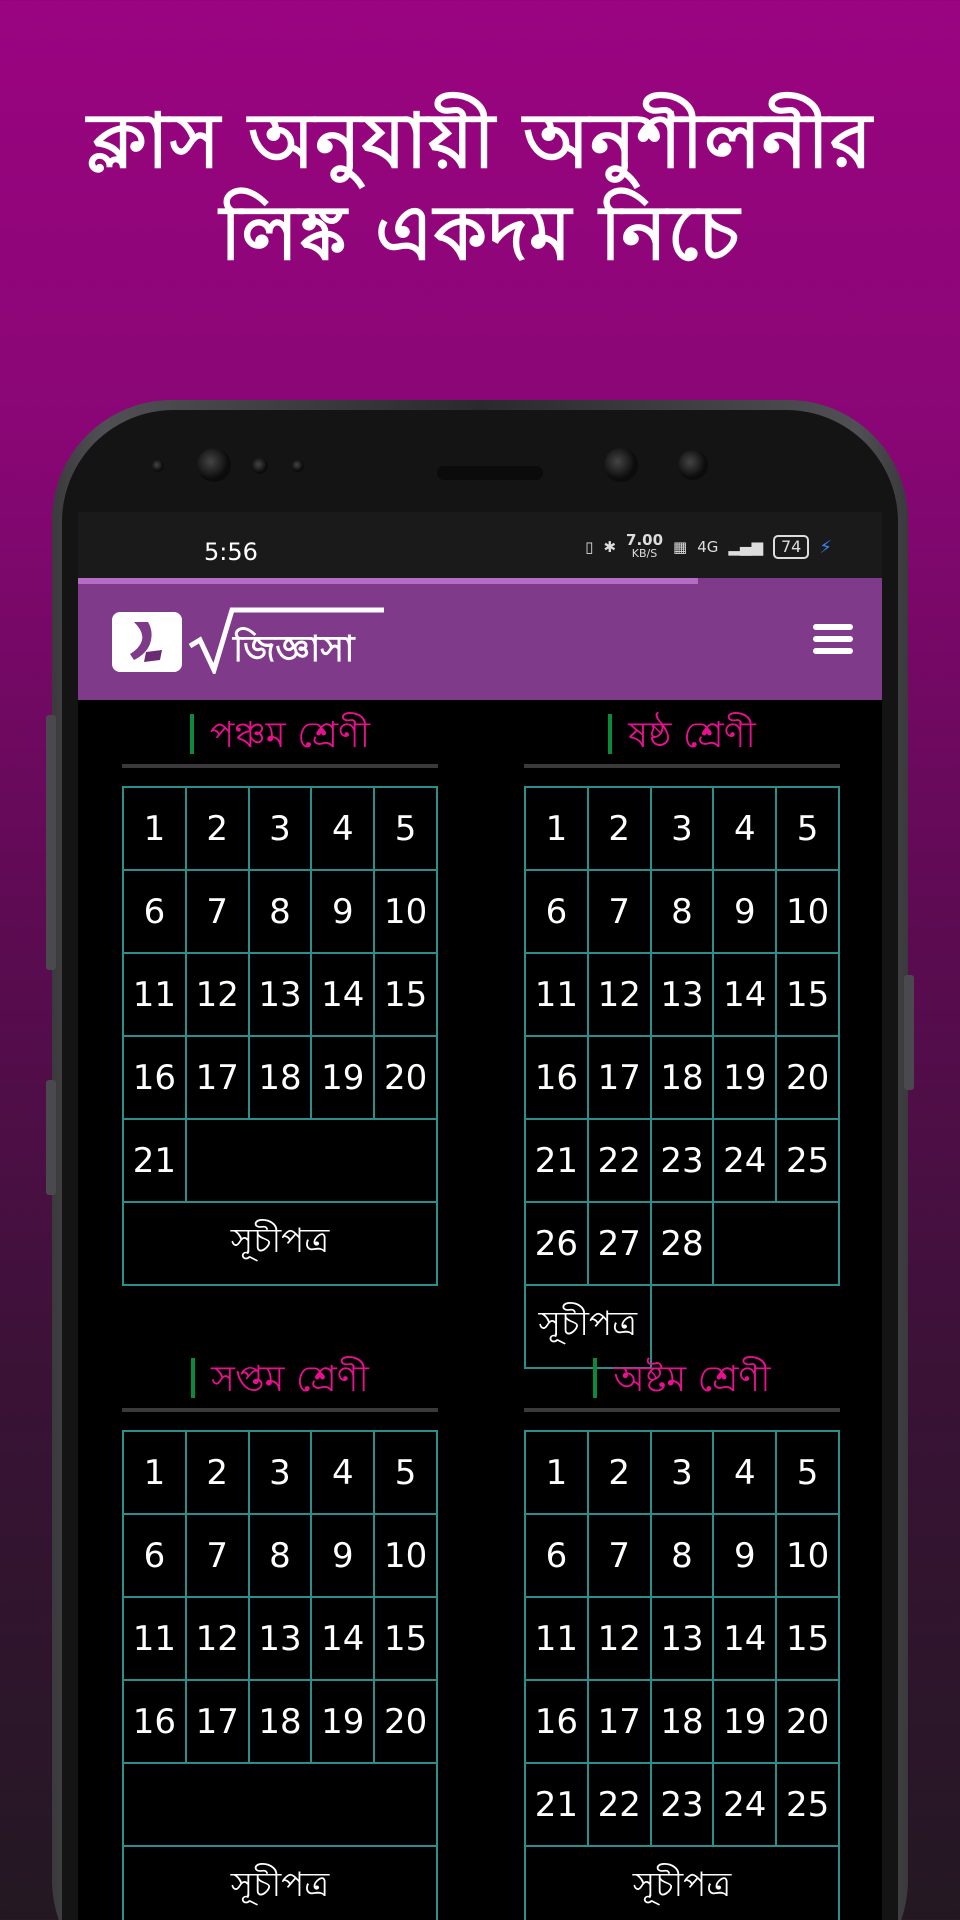  Describe the element at coordinates (147, 642) in the screenshot. I see `logo-icon` at that location.